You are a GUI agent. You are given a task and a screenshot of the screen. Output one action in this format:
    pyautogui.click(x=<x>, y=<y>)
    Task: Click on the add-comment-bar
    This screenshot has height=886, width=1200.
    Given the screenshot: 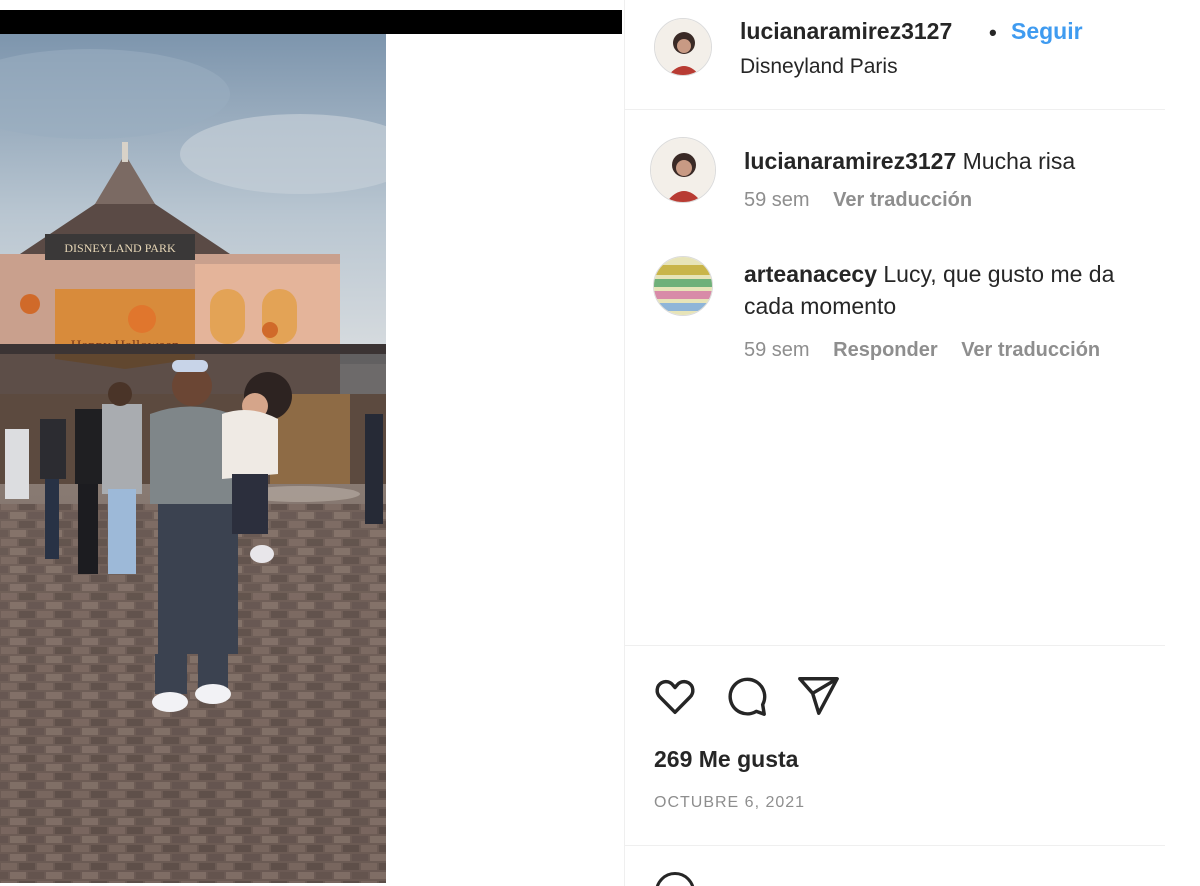 What is the action you would take?
    pyautogui.click(x=895, y=865)
    